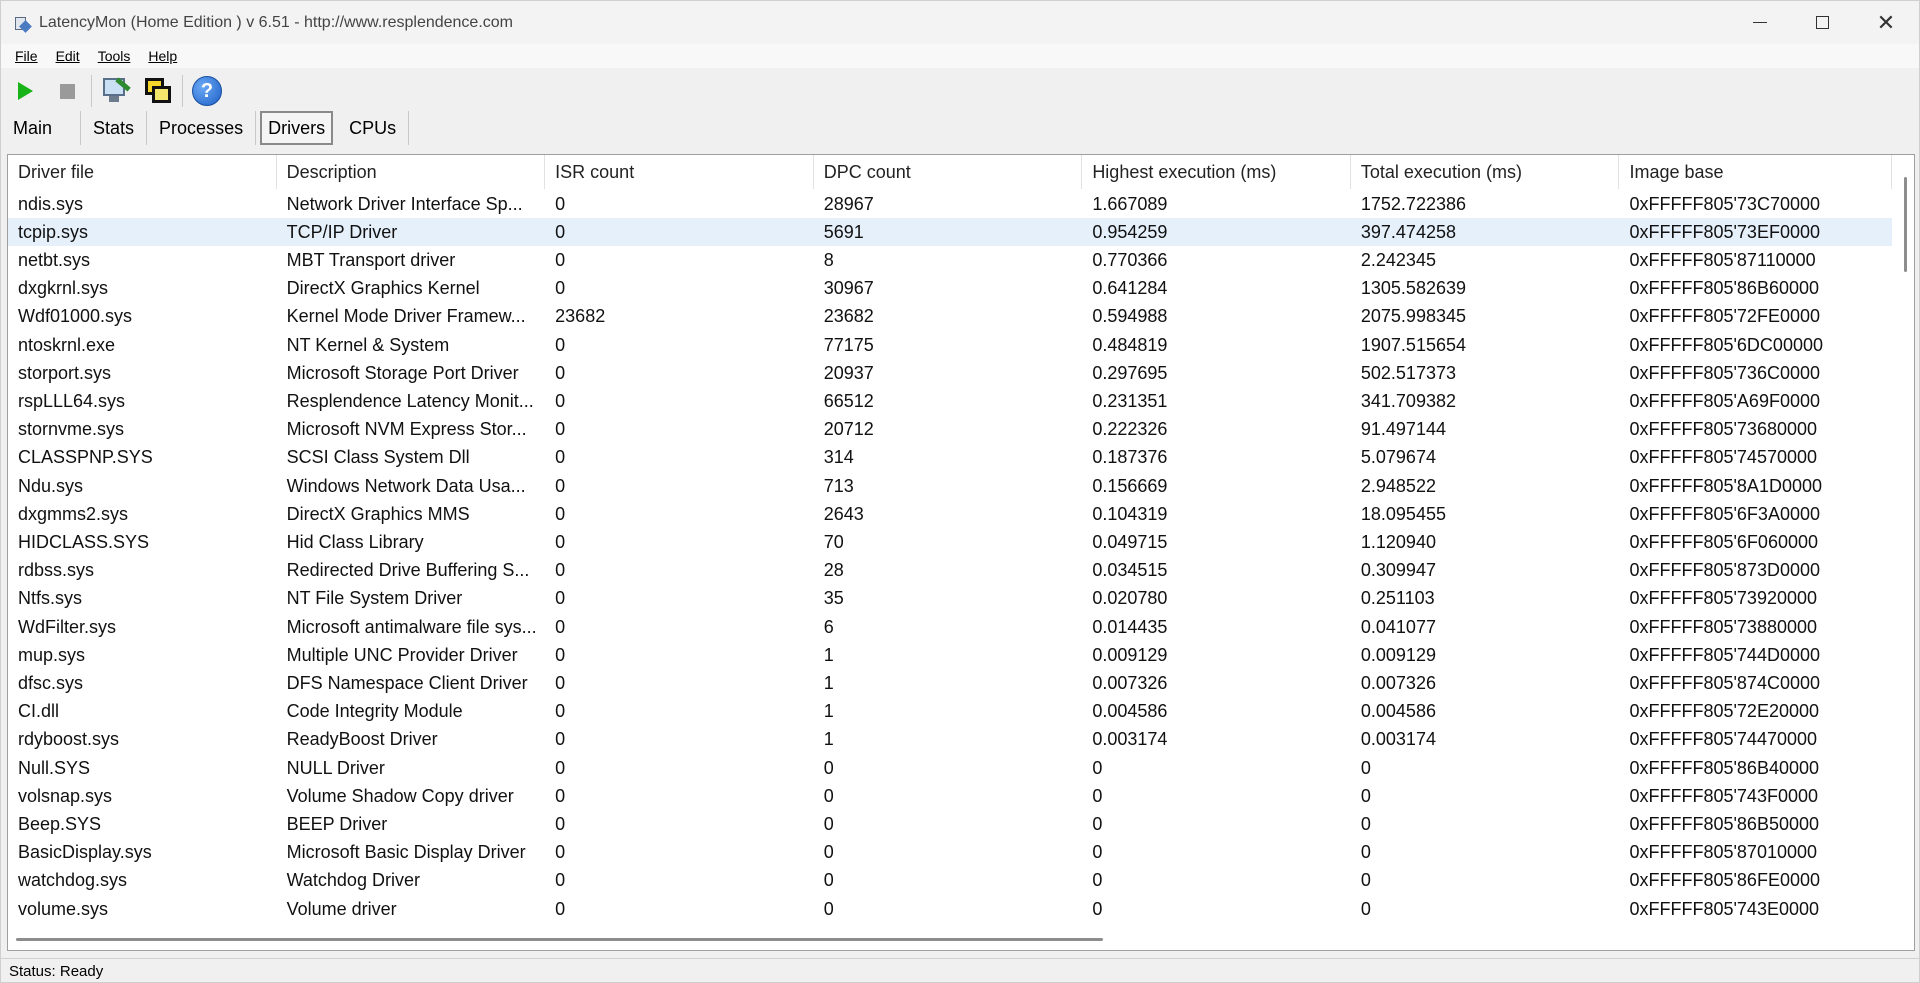 Image resolution: width=1920 pixels, height=983 pixels. I want to click on column-header-isr-count: ISR count, so click(679, 172).